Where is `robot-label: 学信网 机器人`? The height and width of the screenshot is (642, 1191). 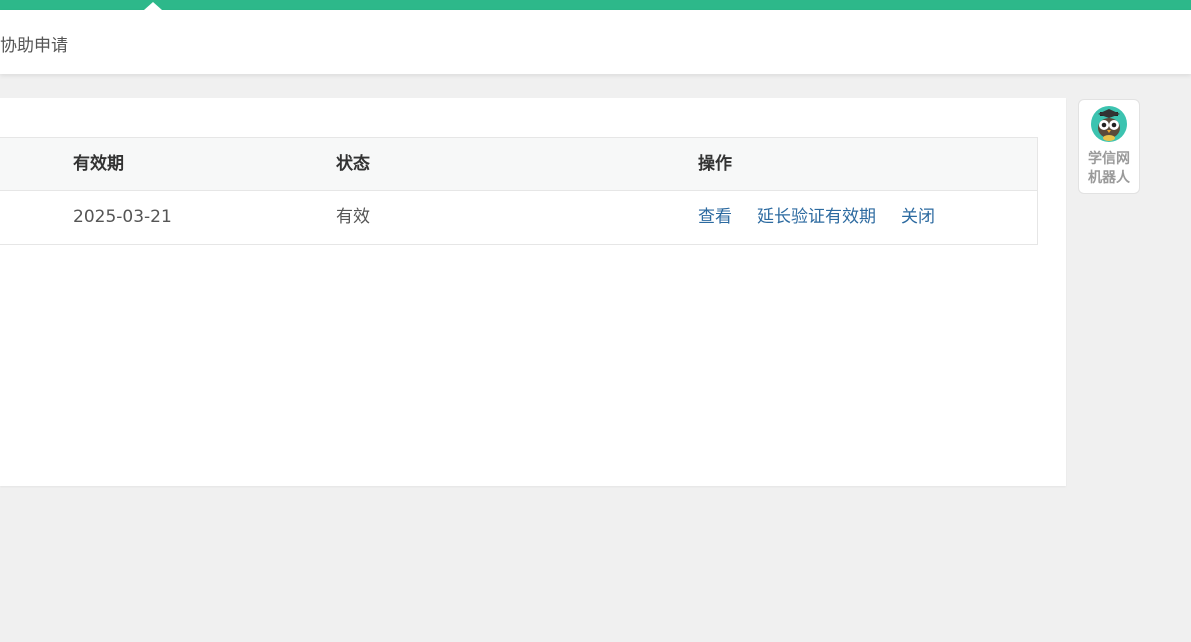 robot-label: 学信网 机器人 is located at coordinates (1109, 169).